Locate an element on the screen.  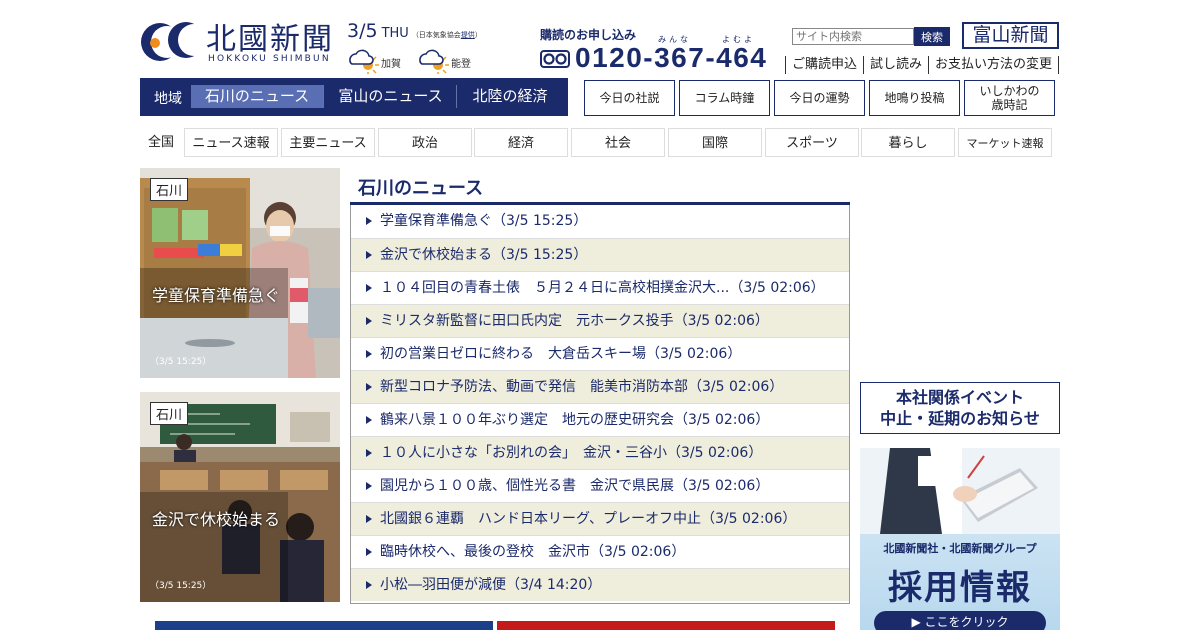
news-item: 臨時休校へ、最後の登校 金沢市（3/5 02:06） is located at coordinates (600, 551).